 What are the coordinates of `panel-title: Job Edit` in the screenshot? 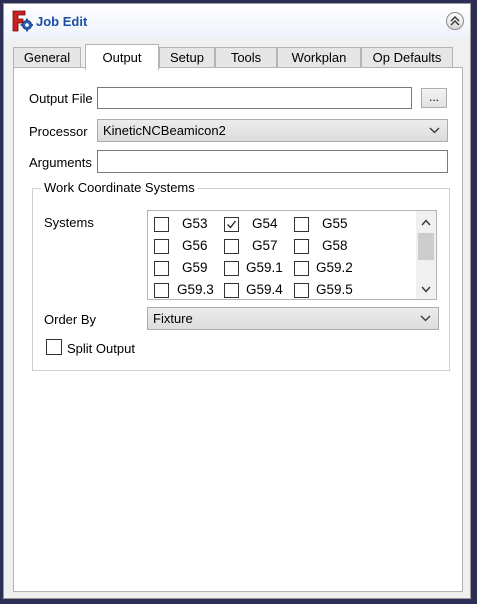 It's located at (62, 21).